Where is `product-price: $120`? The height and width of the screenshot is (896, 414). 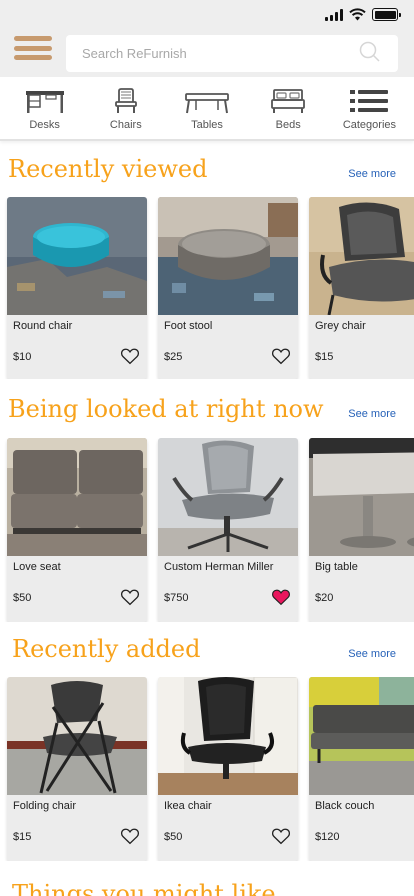 product-price: $120 is located at coordinates (327, 837).